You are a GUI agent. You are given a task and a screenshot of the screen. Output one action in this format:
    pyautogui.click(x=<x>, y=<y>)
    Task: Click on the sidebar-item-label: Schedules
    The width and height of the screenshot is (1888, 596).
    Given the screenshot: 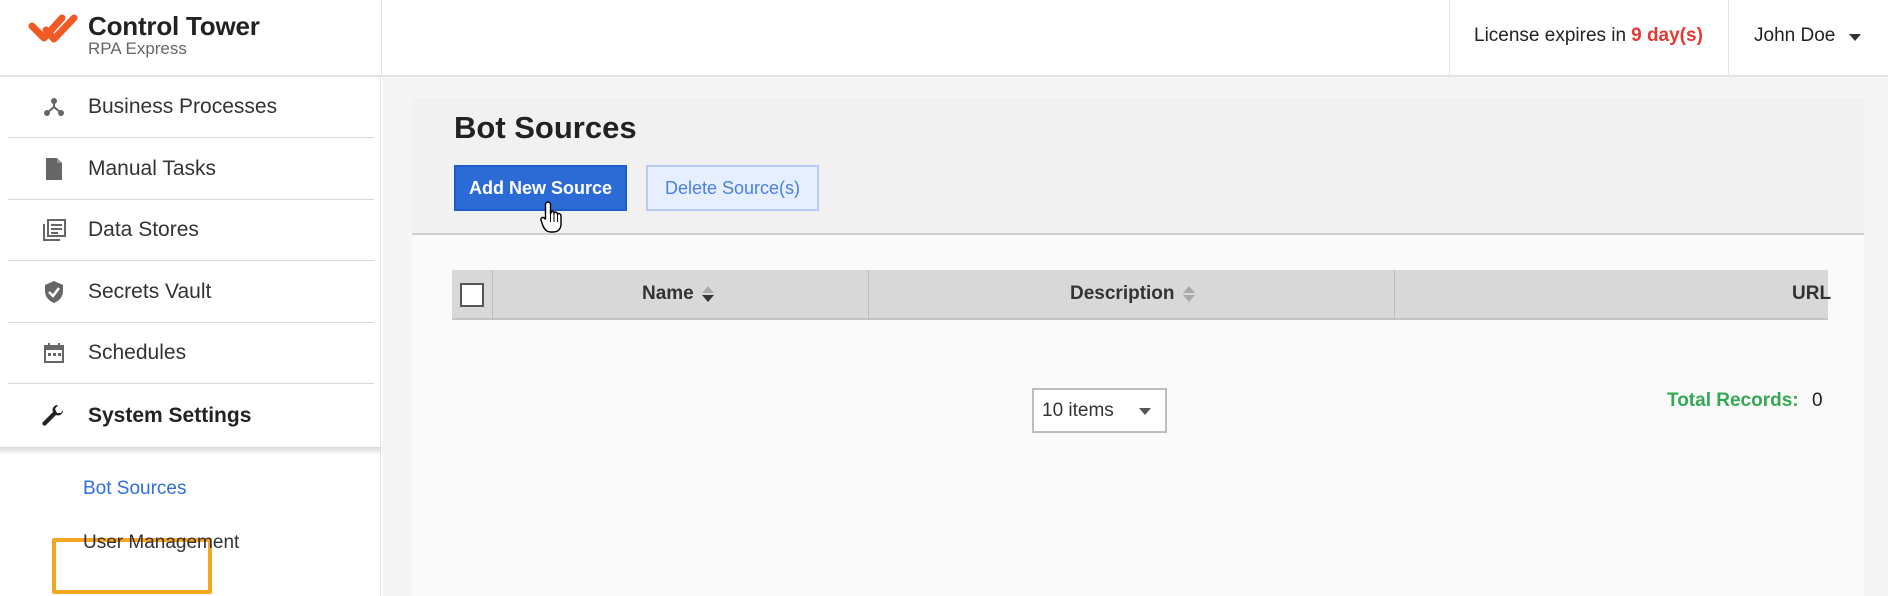 What is the action you would take?
    pyautogui.click(x=137, y=352)
    